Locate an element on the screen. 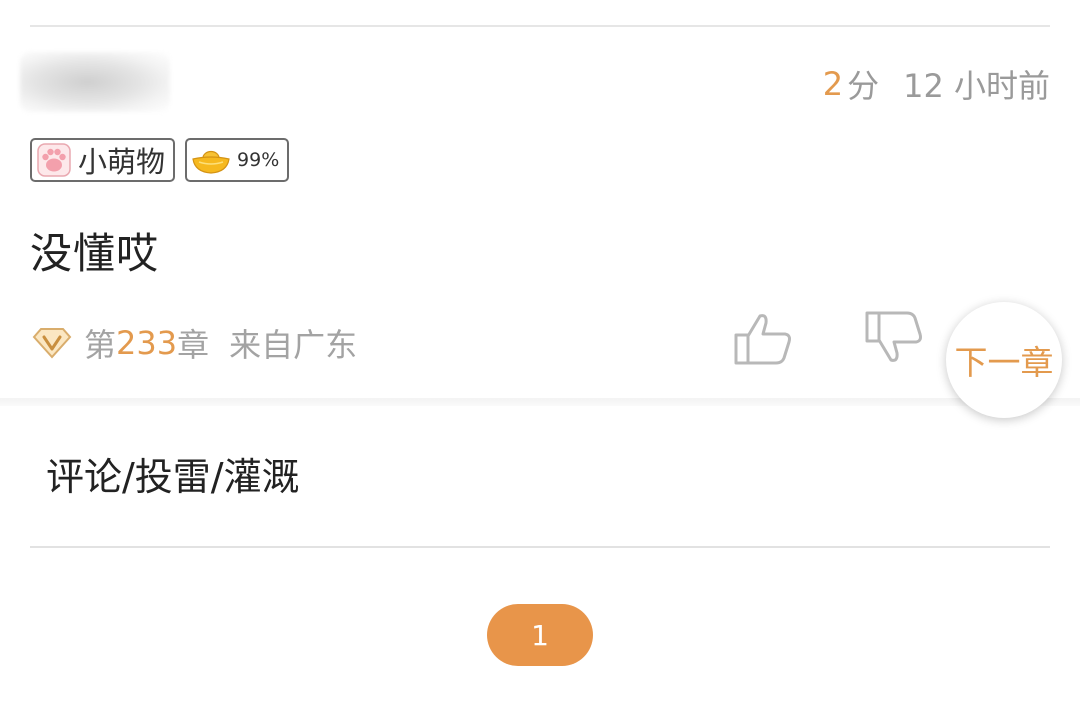 The image size is (1080, 720). location: 来自广东 is located at coordinates (293, 345).